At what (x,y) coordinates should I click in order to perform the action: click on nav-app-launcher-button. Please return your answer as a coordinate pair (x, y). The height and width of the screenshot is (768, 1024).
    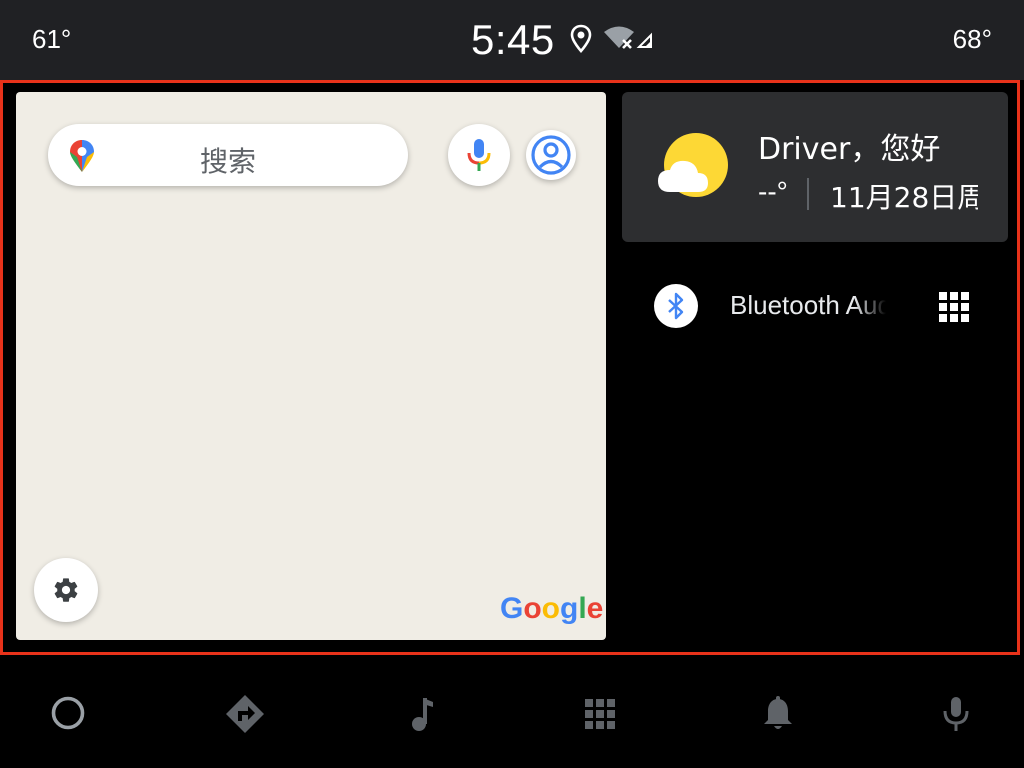
    Looking at the image, I should click on (600, 714).